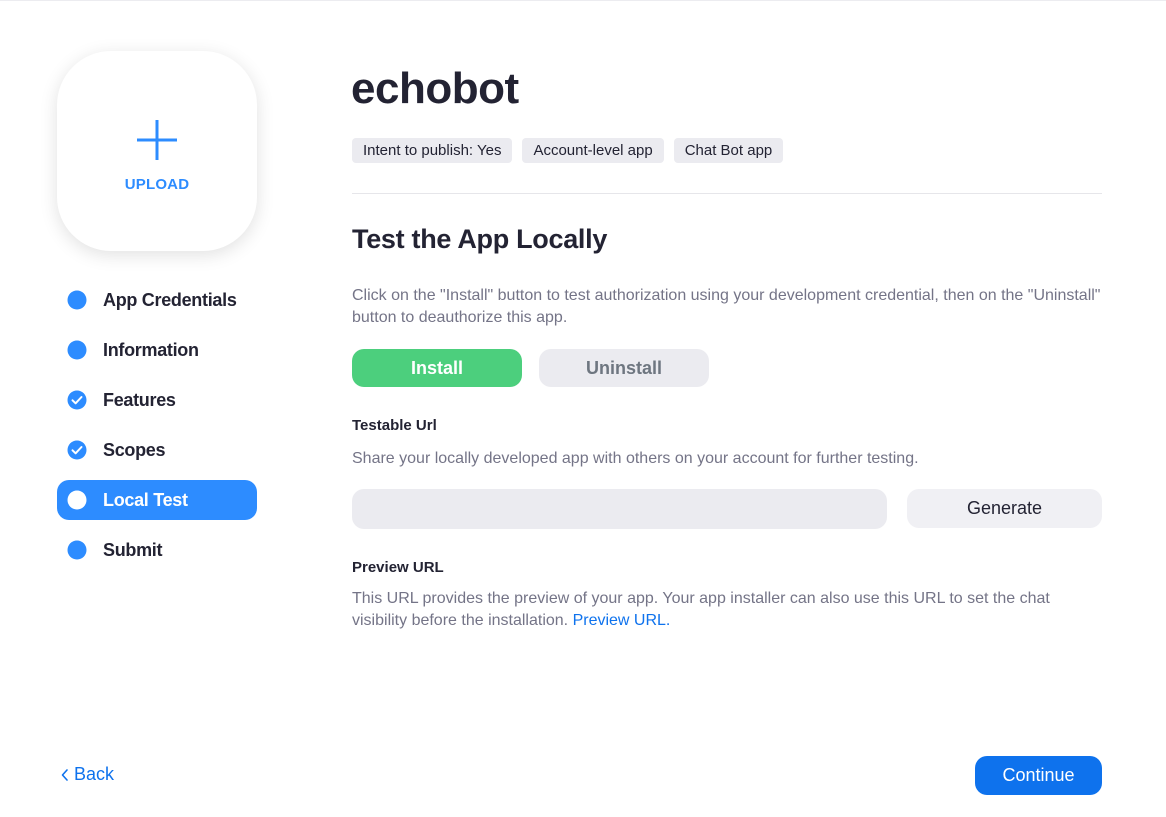 The width and height of the screenshot is (1166, 817). I want to click on upload-icon-button: UPLOAD, so click(157, 151).